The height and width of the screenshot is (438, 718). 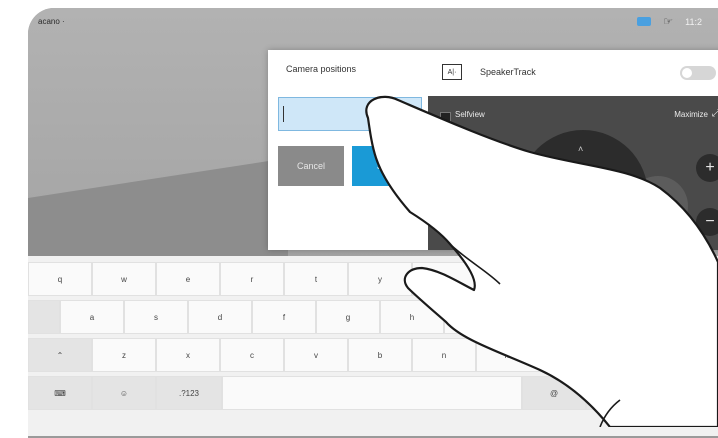 What do you see at coordinates (644, 21) in the screenshot?
I see `camera-status-icon` at bounding box center [644, 21].